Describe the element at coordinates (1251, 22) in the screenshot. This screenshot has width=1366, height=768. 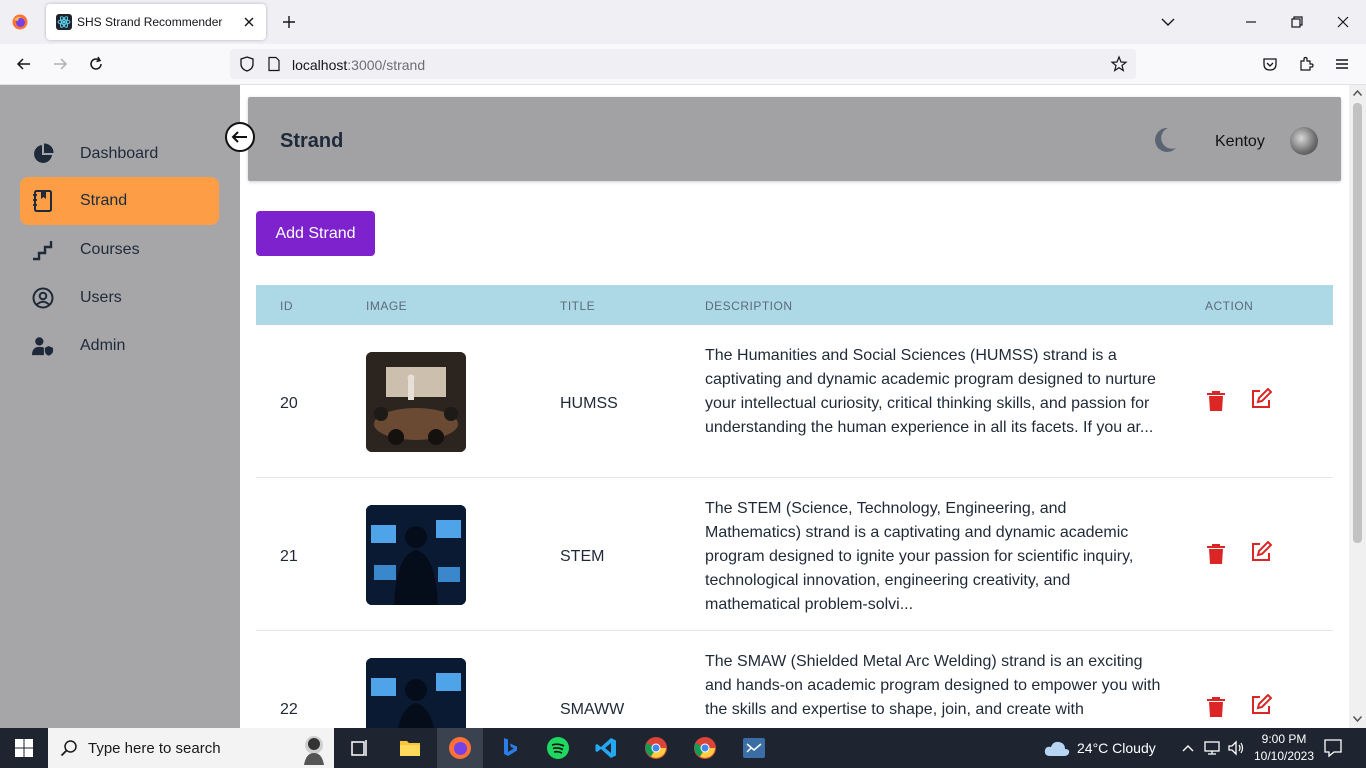
I see `minimize-icon` at that location.